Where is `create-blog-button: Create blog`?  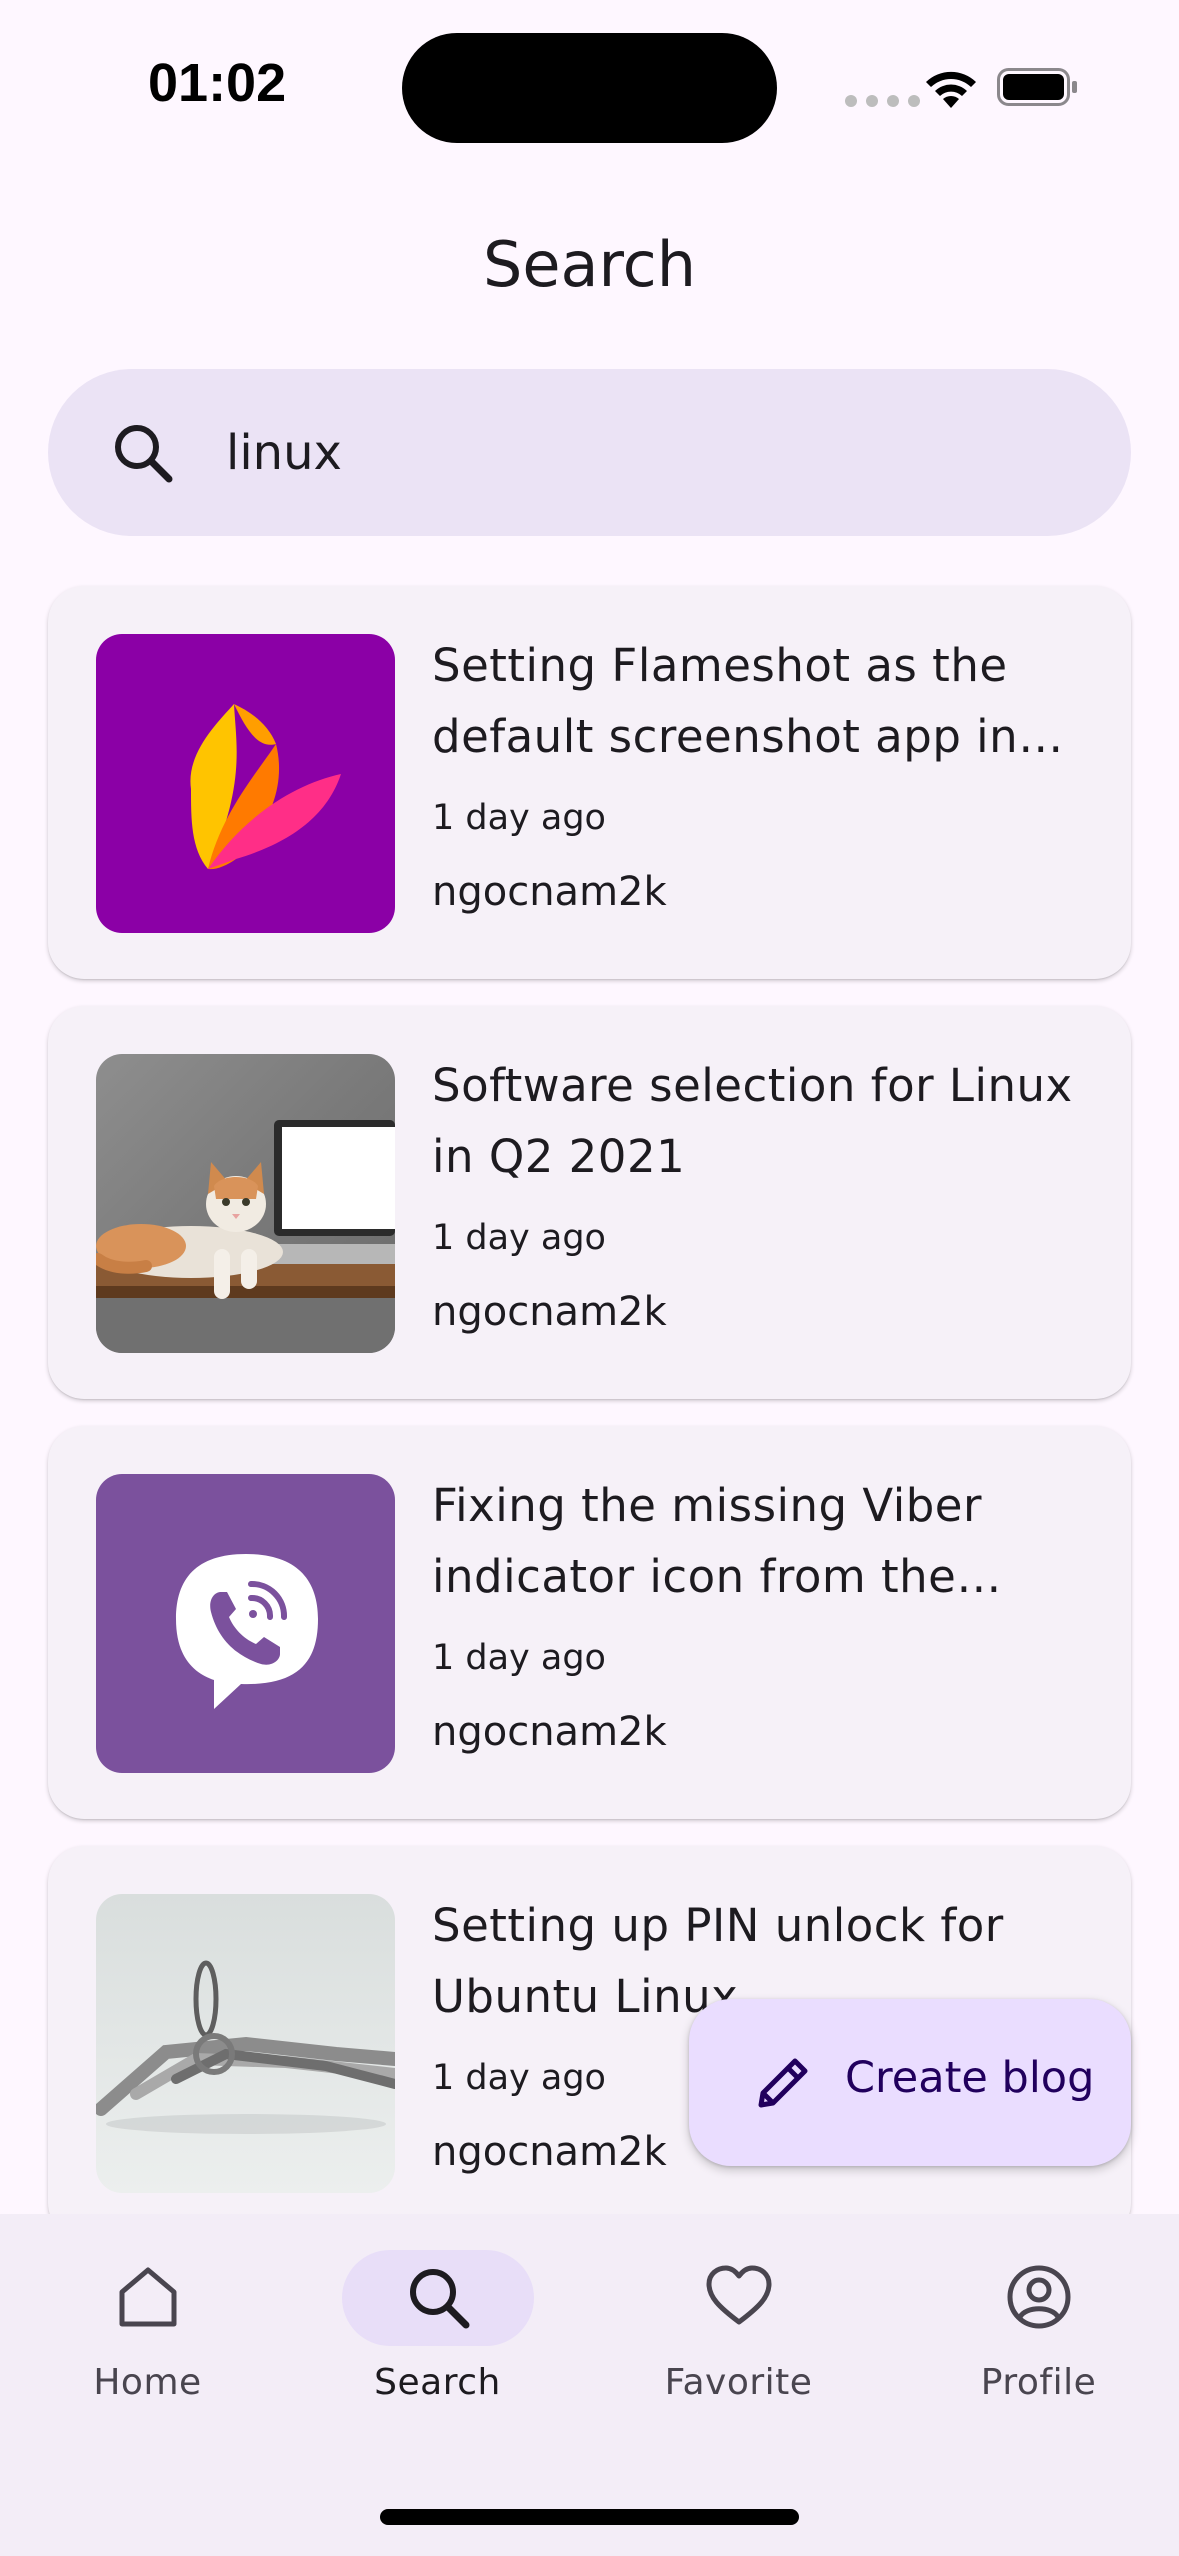
create-blog-button: Create blog is located at coordinates (910, 2082).